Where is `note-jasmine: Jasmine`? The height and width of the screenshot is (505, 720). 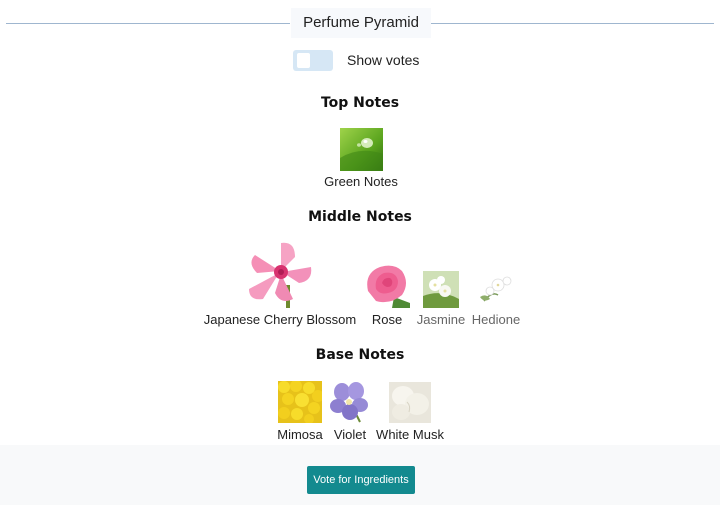 note-jasmine: Jasmine is located at coordinates (441, 299).